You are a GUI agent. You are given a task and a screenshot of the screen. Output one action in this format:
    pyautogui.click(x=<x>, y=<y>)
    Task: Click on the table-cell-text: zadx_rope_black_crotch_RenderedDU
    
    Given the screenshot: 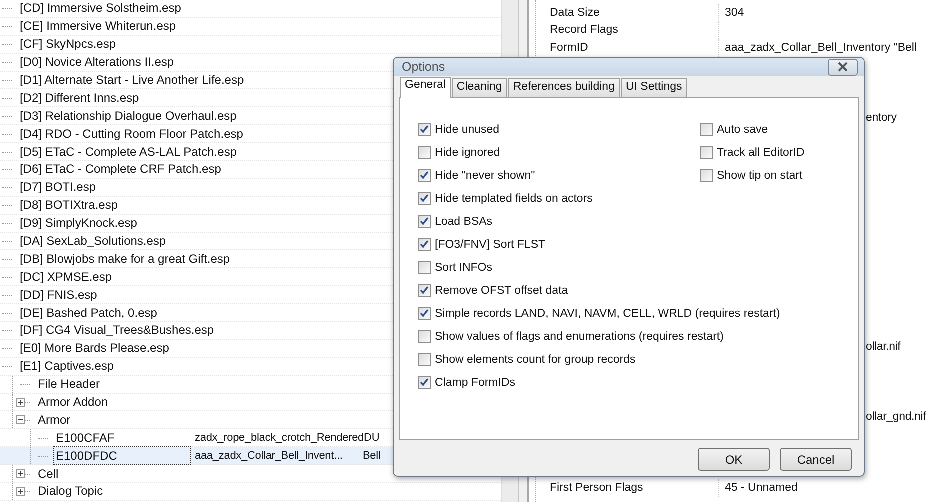 What is the action you would take?
    pyautogui.click(x=287, y=438)
    